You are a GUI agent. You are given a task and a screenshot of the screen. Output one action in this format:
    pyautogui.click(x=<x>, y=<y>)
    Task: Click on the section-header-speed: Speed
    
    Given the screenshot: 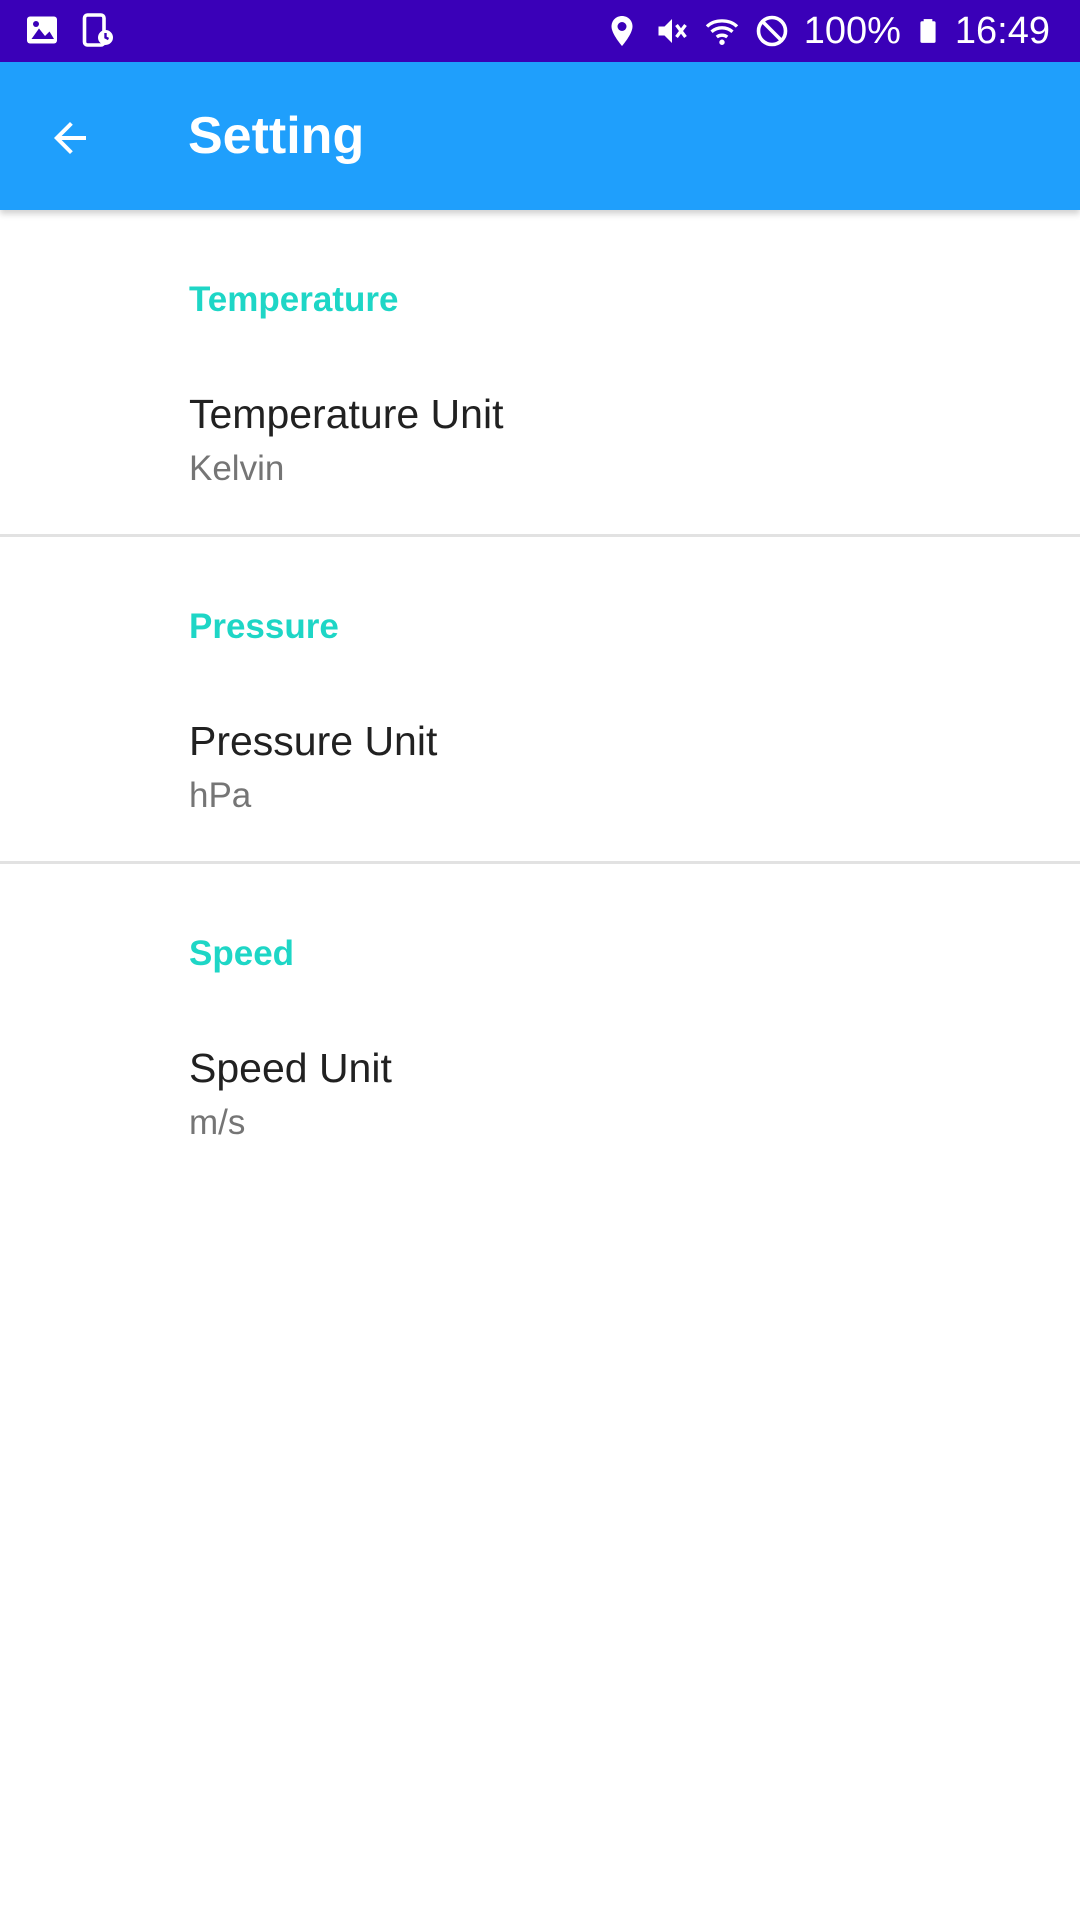 What is the action you would take?
    pyautogui.click(x=242, y=953)
    